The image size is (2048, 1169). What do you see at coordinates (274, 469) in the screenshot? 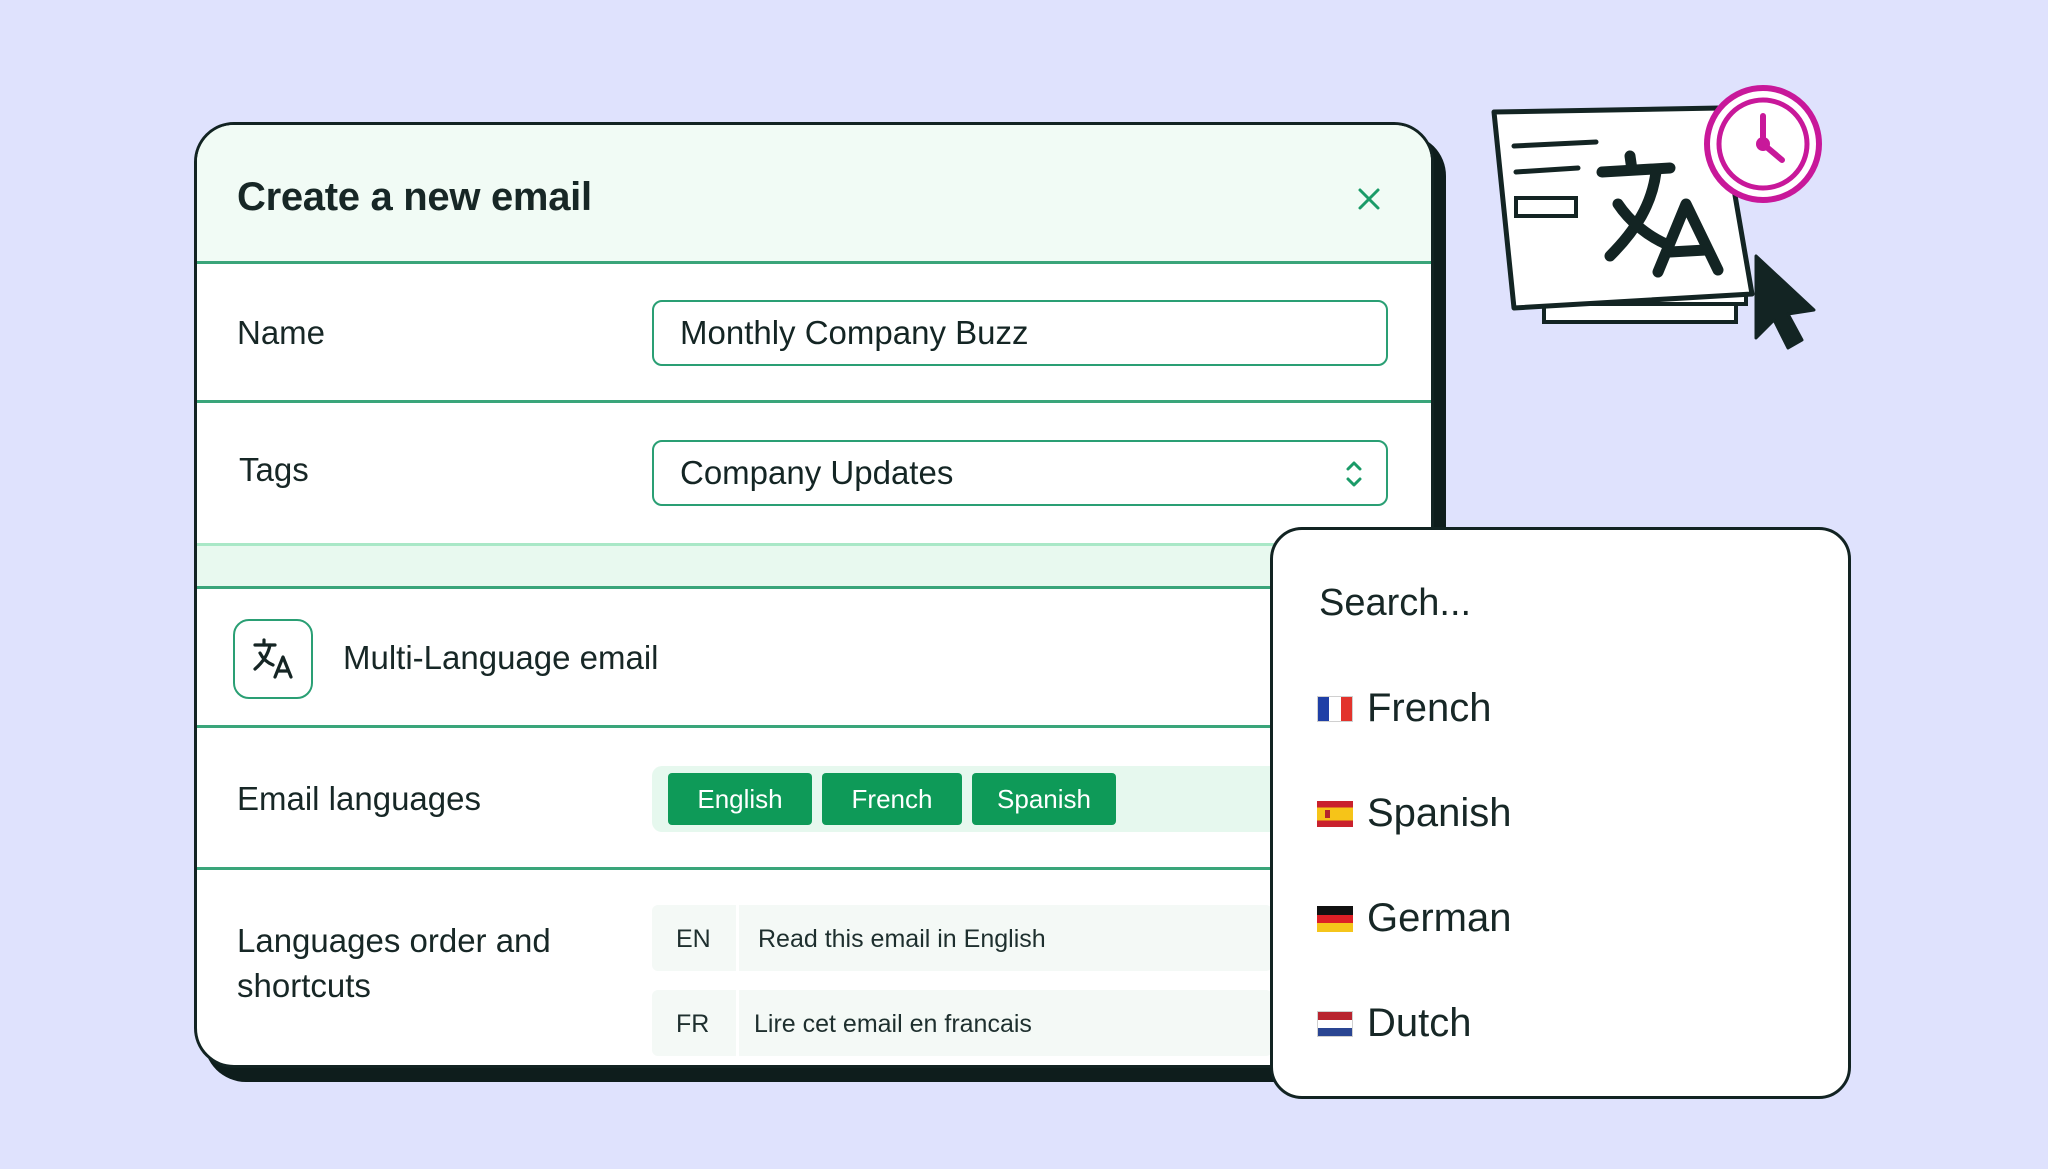
I see `tags-label: Tags` at bounding box center [274, 469].